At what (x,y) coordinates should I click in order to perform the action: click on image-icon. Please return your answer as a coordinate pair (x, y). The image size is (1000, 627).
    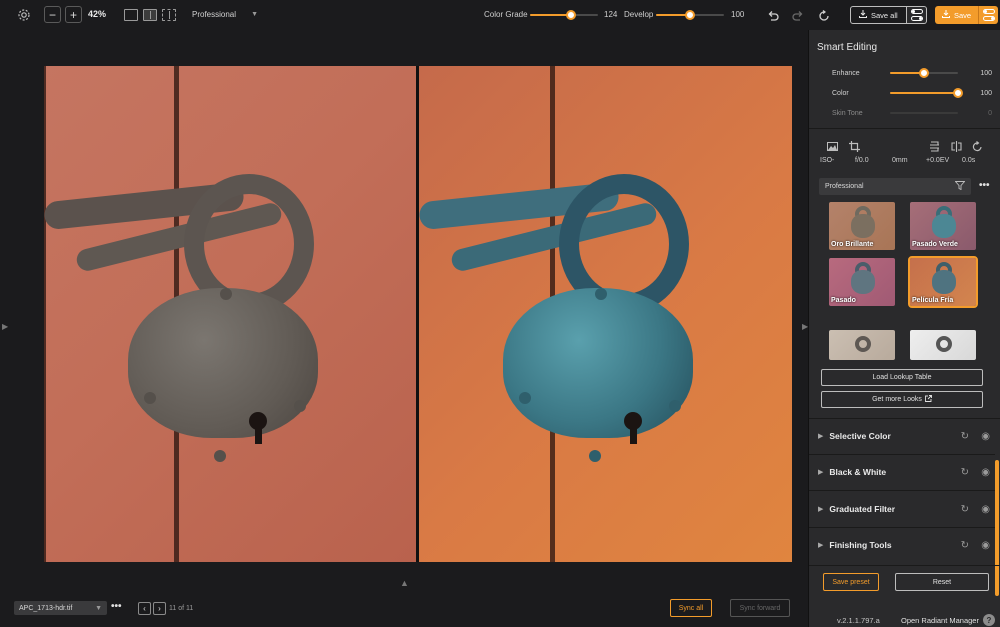
    Looking at the image, I should click on (832, 148).